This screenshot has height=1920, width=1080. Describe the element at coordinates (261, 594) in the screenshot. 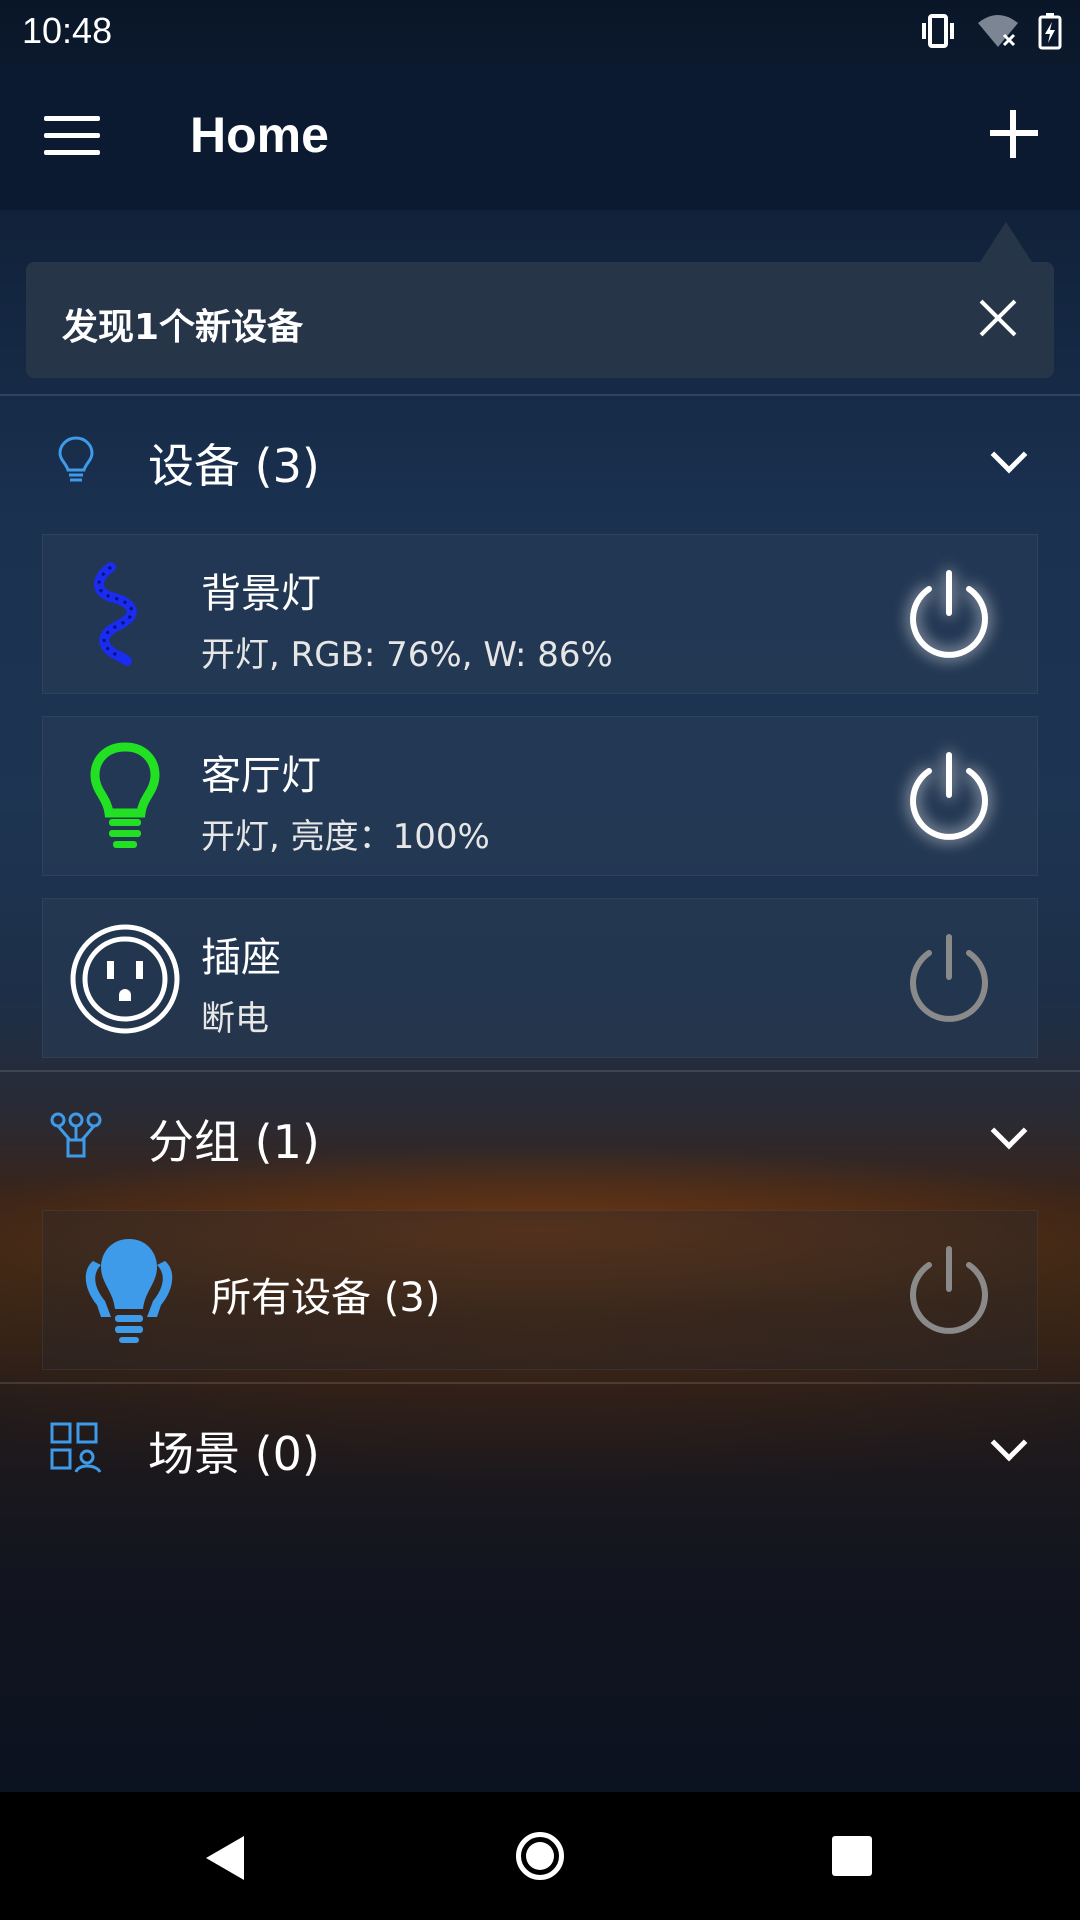

I see `device-name: 背景灯` at that location.